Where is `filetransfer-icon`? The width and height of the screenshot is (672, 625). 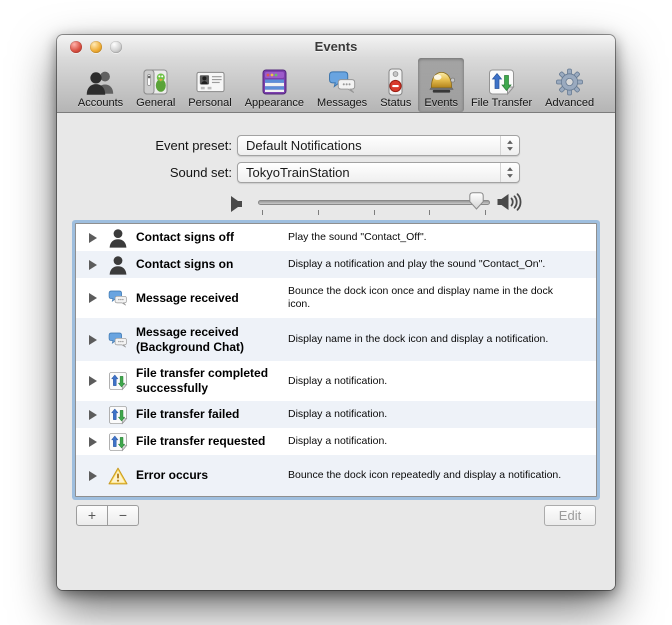
filetransfer-icon is located at coordinates (501, 82).